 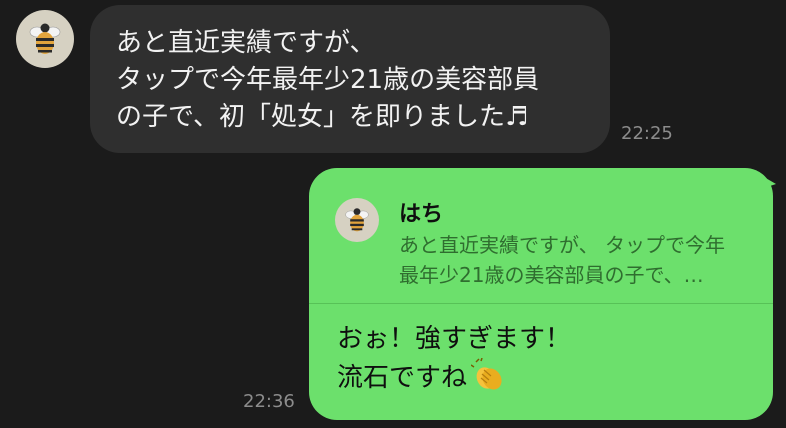 What do you see at coordinates (269, 401) in the screenshot?
I see `outgoing-timestamp: 22:36` at bounding box center [269, 401].